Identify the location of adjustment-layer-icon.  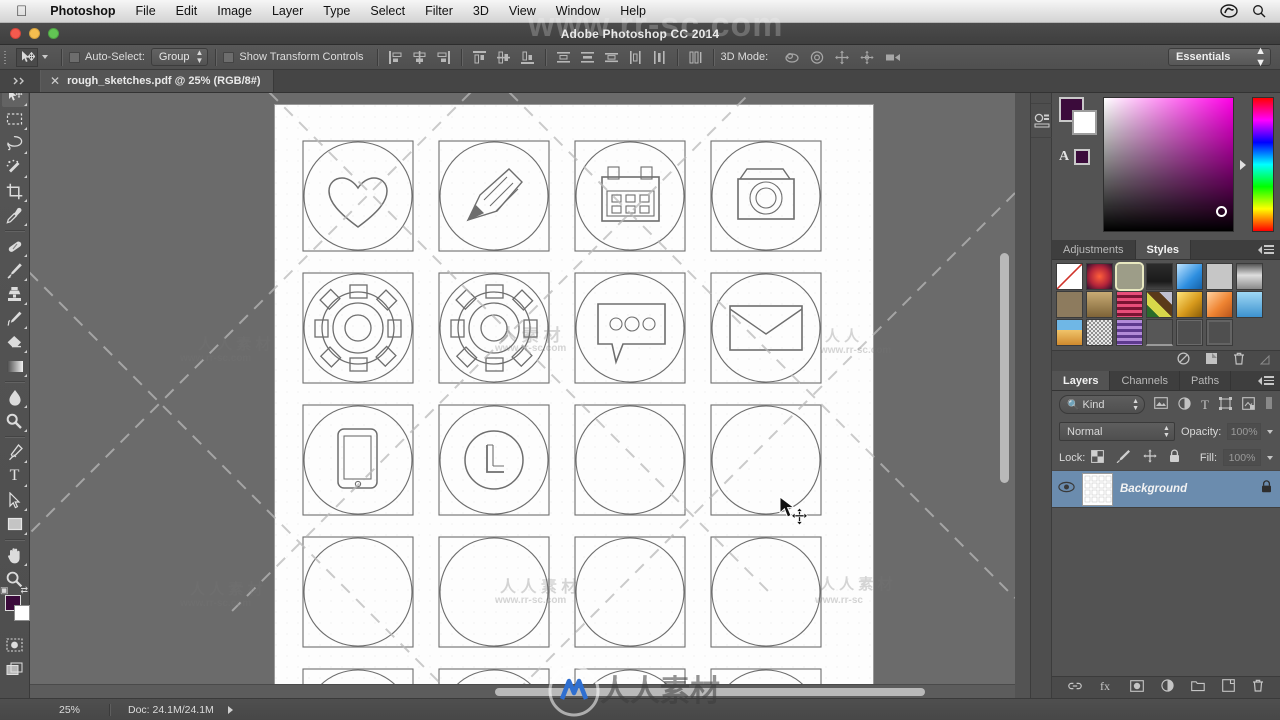
(1167, 687).